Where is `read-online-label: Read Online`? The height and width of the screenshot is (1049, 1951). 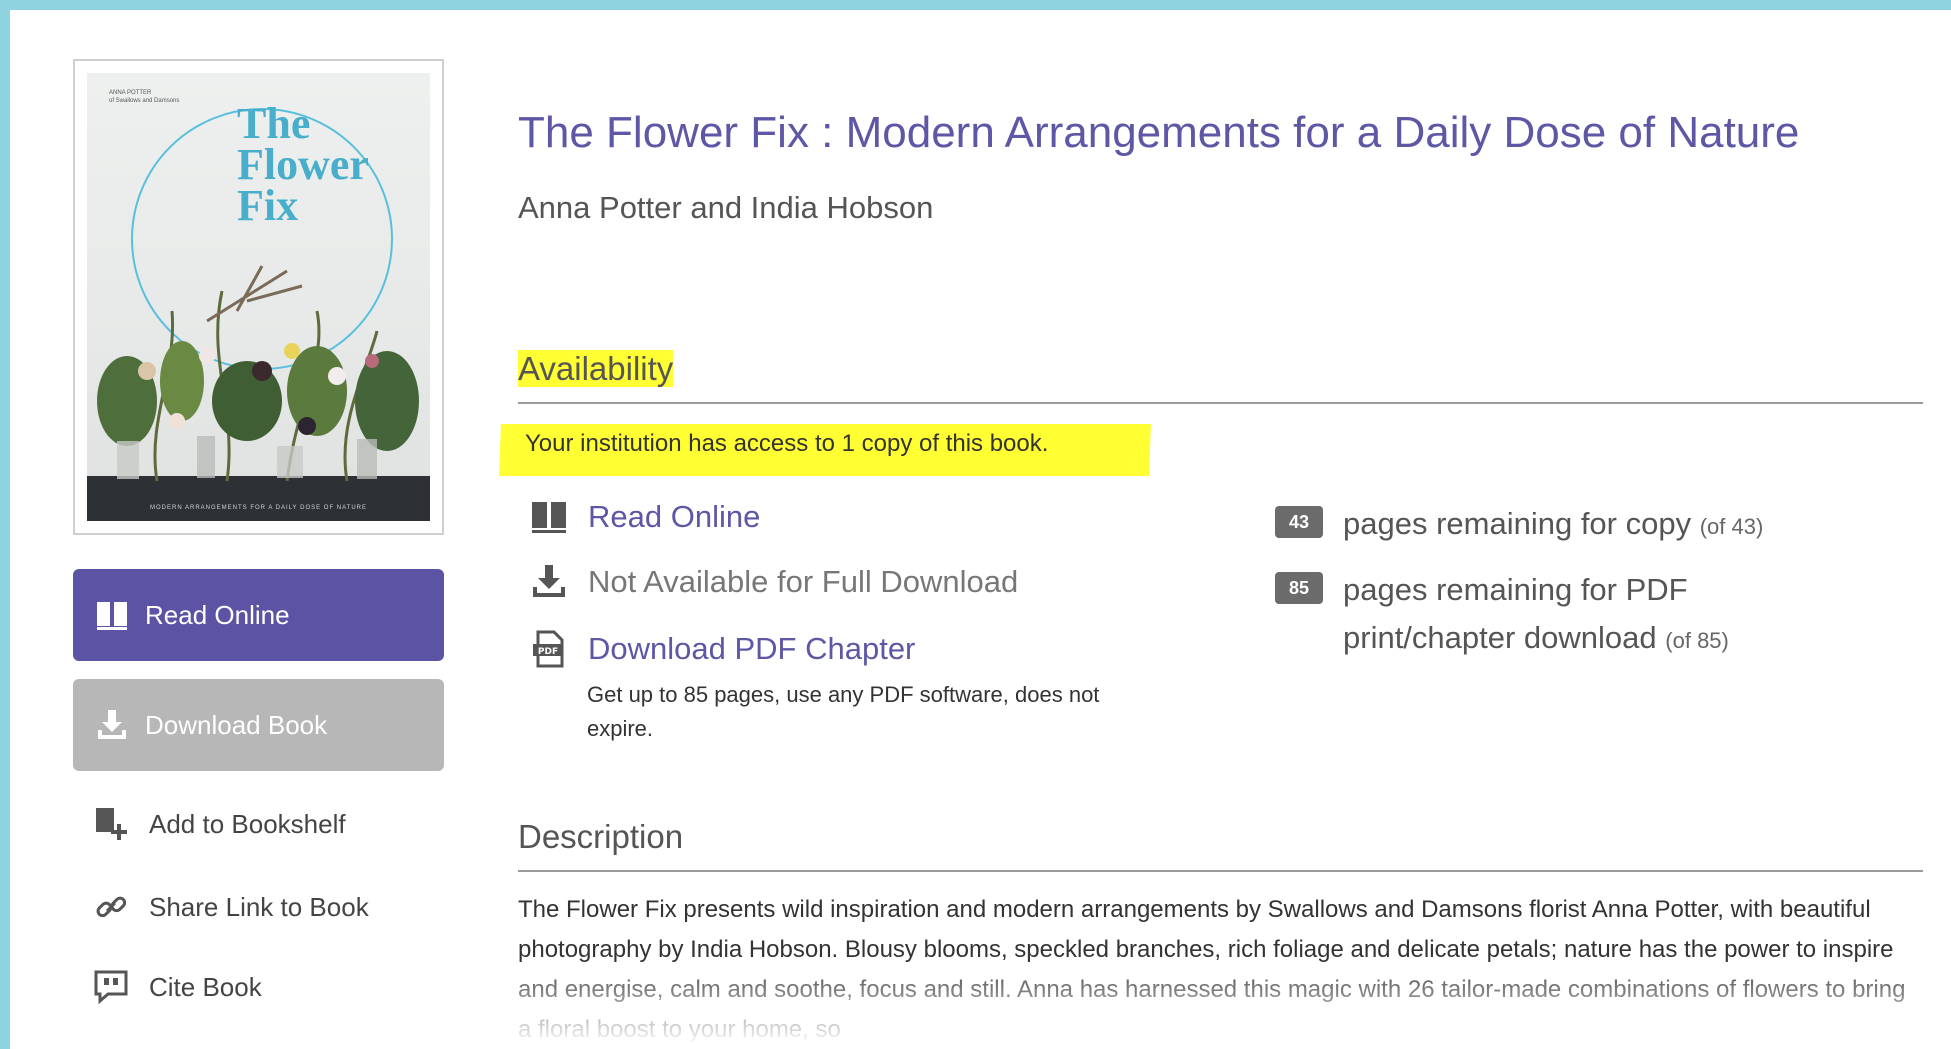 read-online-label: Read Online is located at coordinates (217, 614).